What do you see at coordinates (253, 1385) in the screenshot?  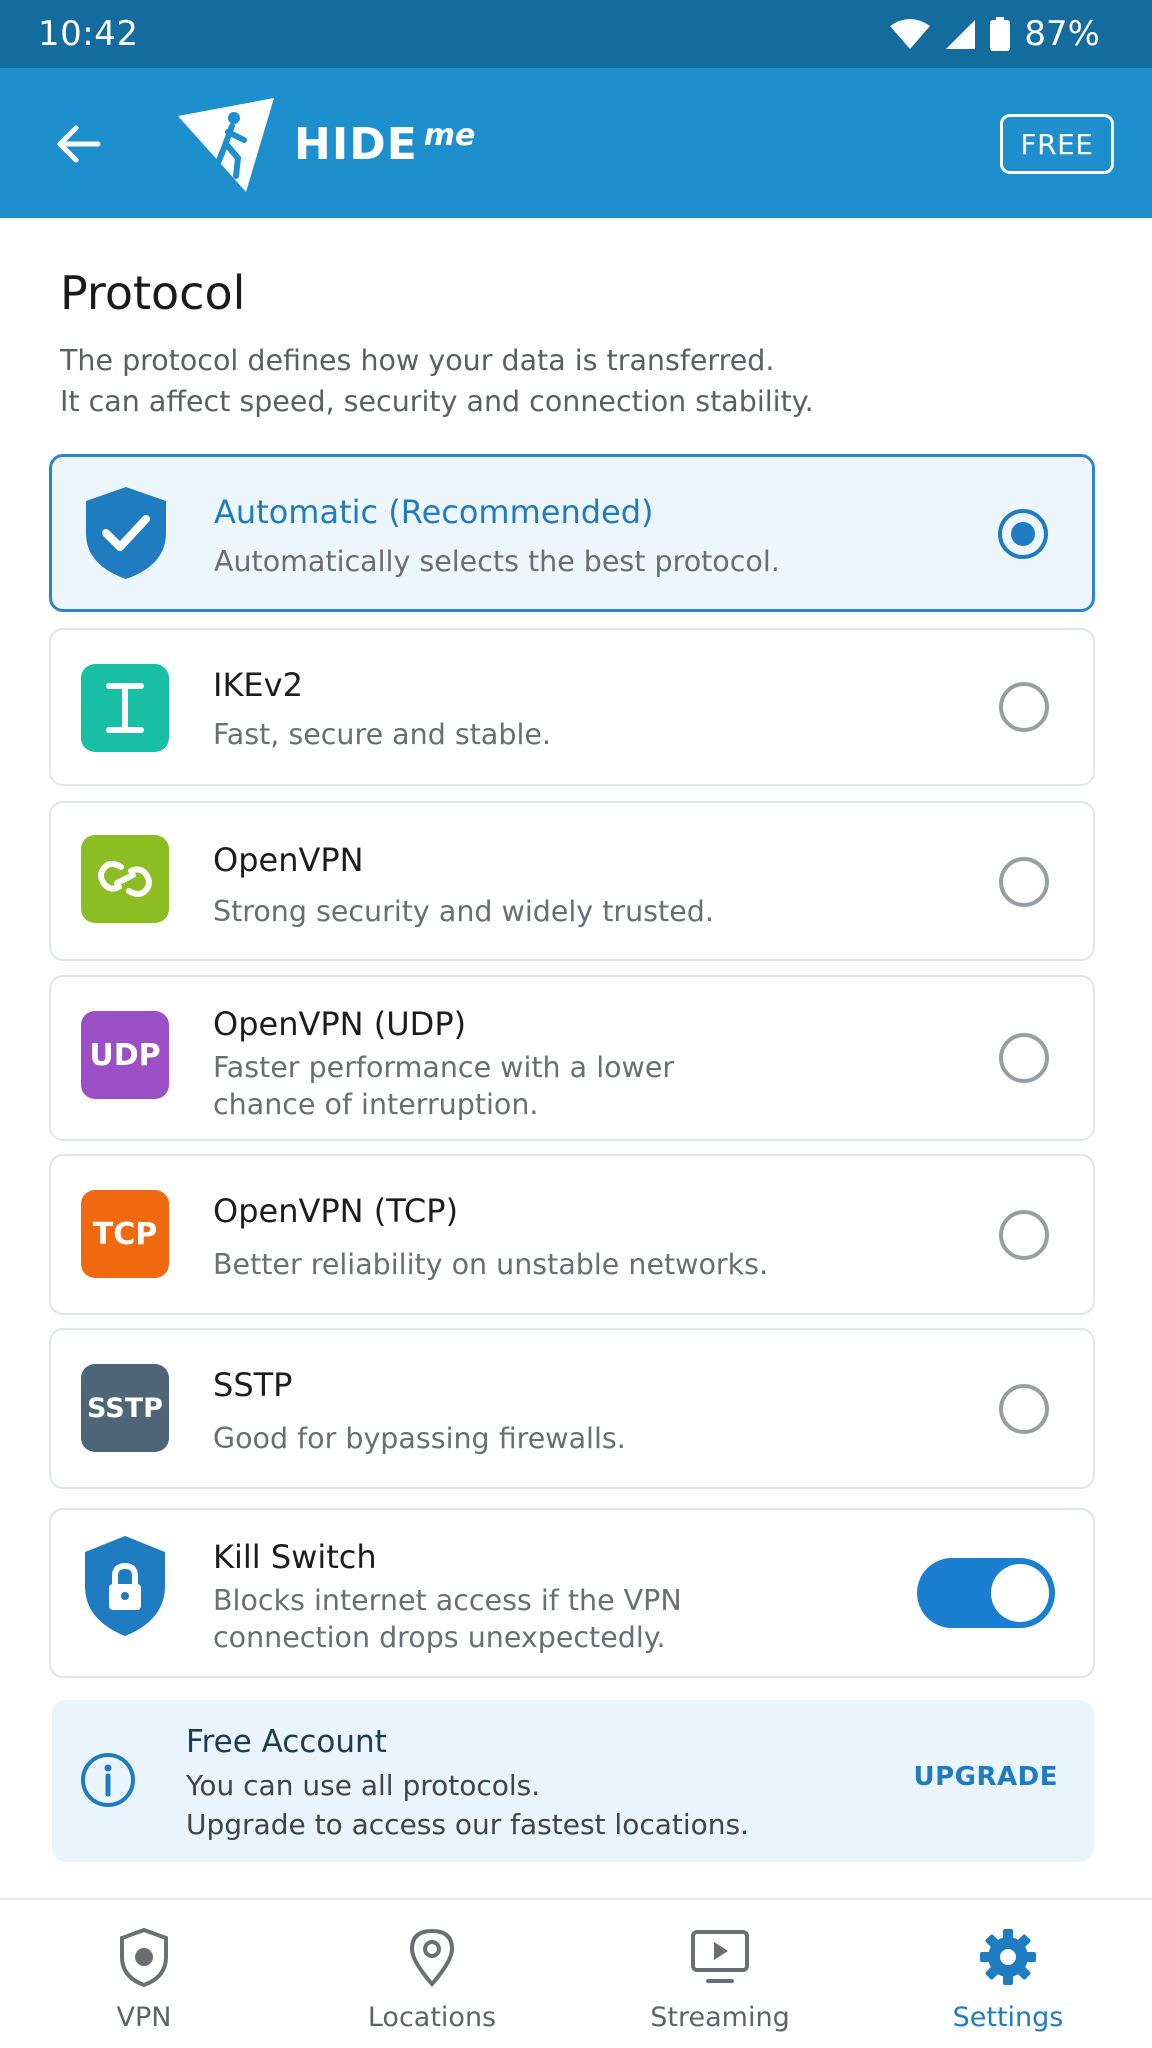 I see `protocol-name: SSTP` at bounding box center [253, 1385].